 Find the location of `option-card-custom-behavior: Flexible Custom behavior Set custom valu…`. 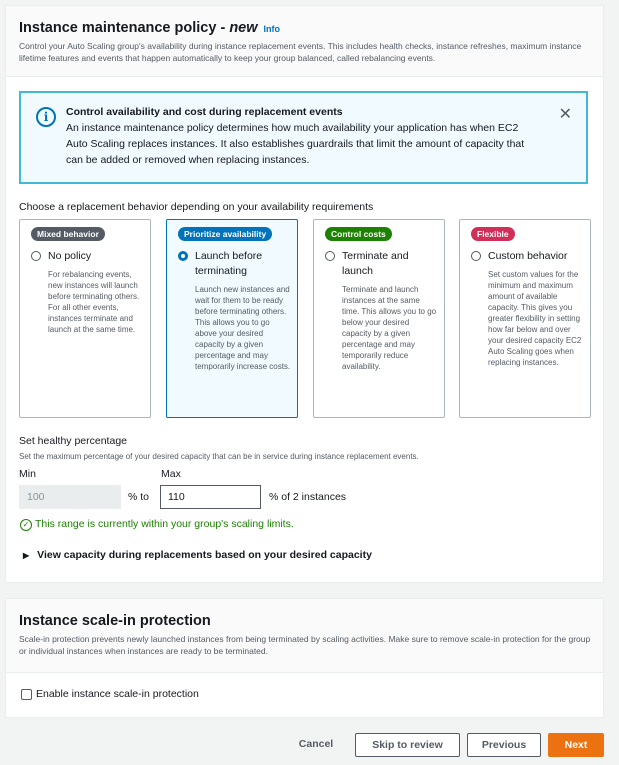

option-card-custom-behavior: Flexible Custom behavior Set custom valu… is located at coordinates (525, 318).